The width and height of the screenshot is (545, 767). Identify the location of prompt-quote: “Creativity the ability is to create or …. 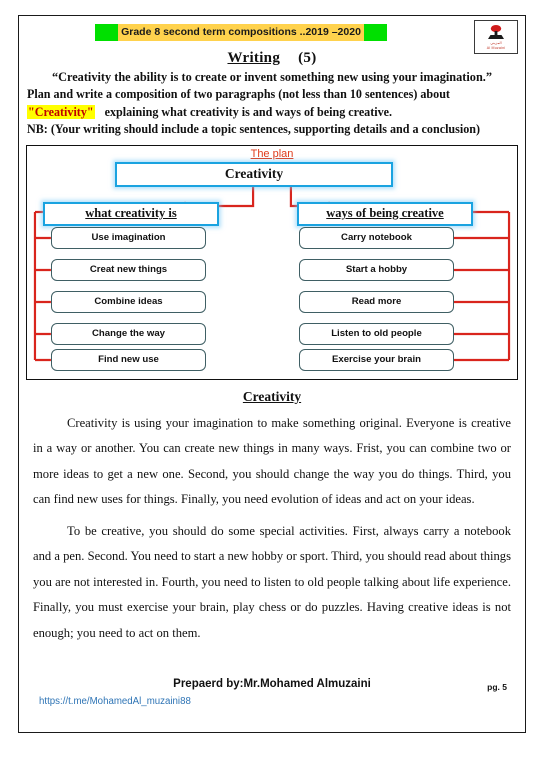
(272, 77).